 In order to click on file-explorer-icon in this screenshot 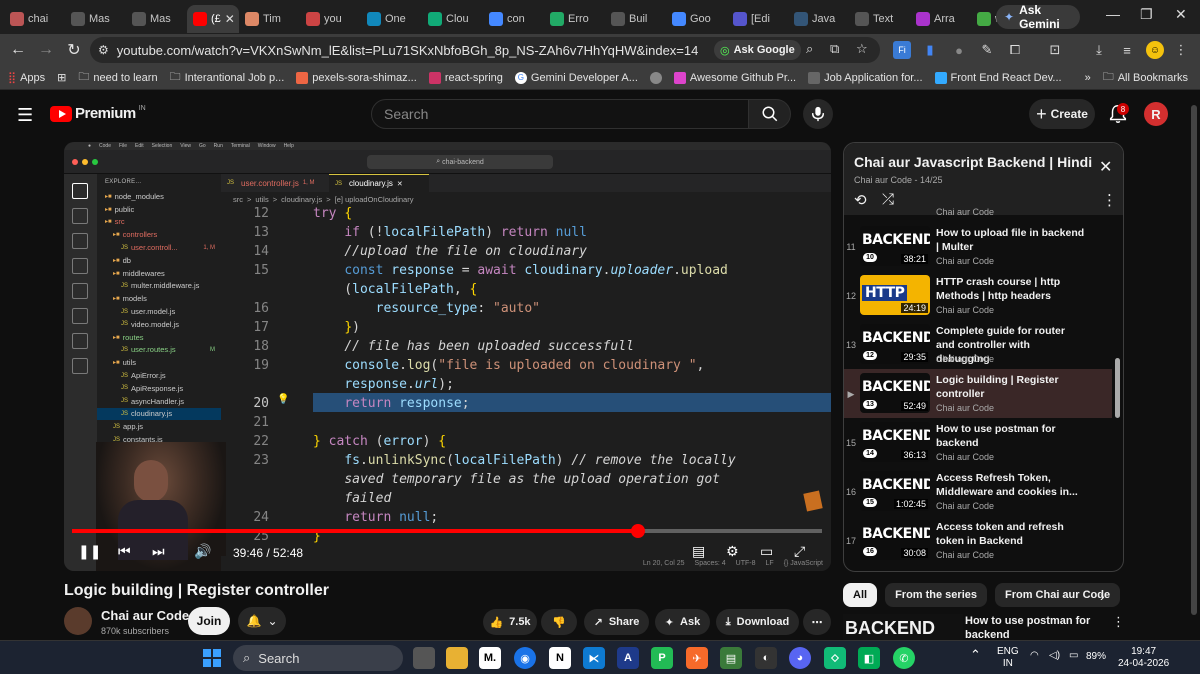, I will do `click(457, 658)`.